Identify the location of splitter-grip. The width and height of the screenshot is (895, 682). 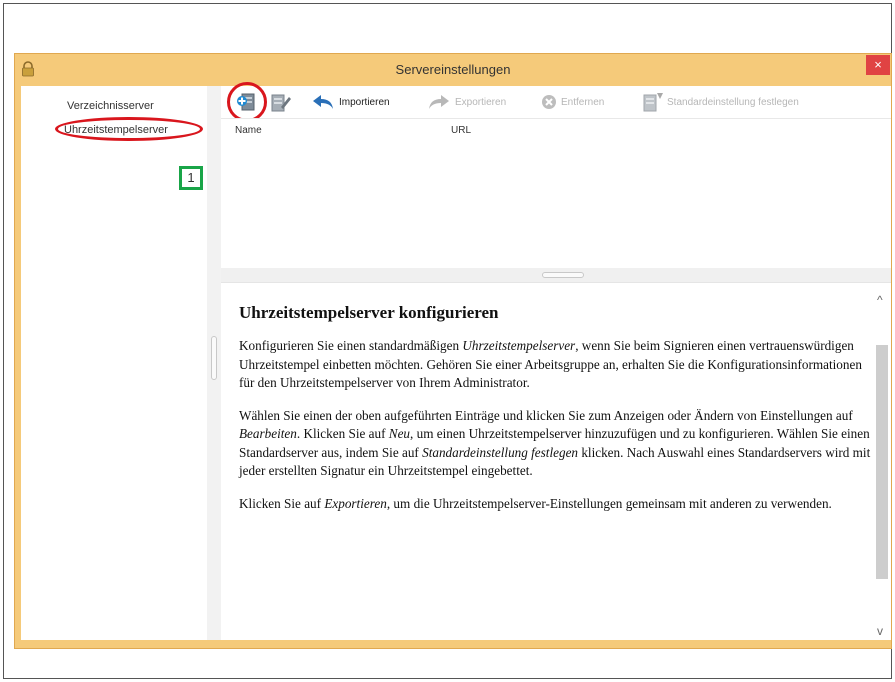
(214, 358).